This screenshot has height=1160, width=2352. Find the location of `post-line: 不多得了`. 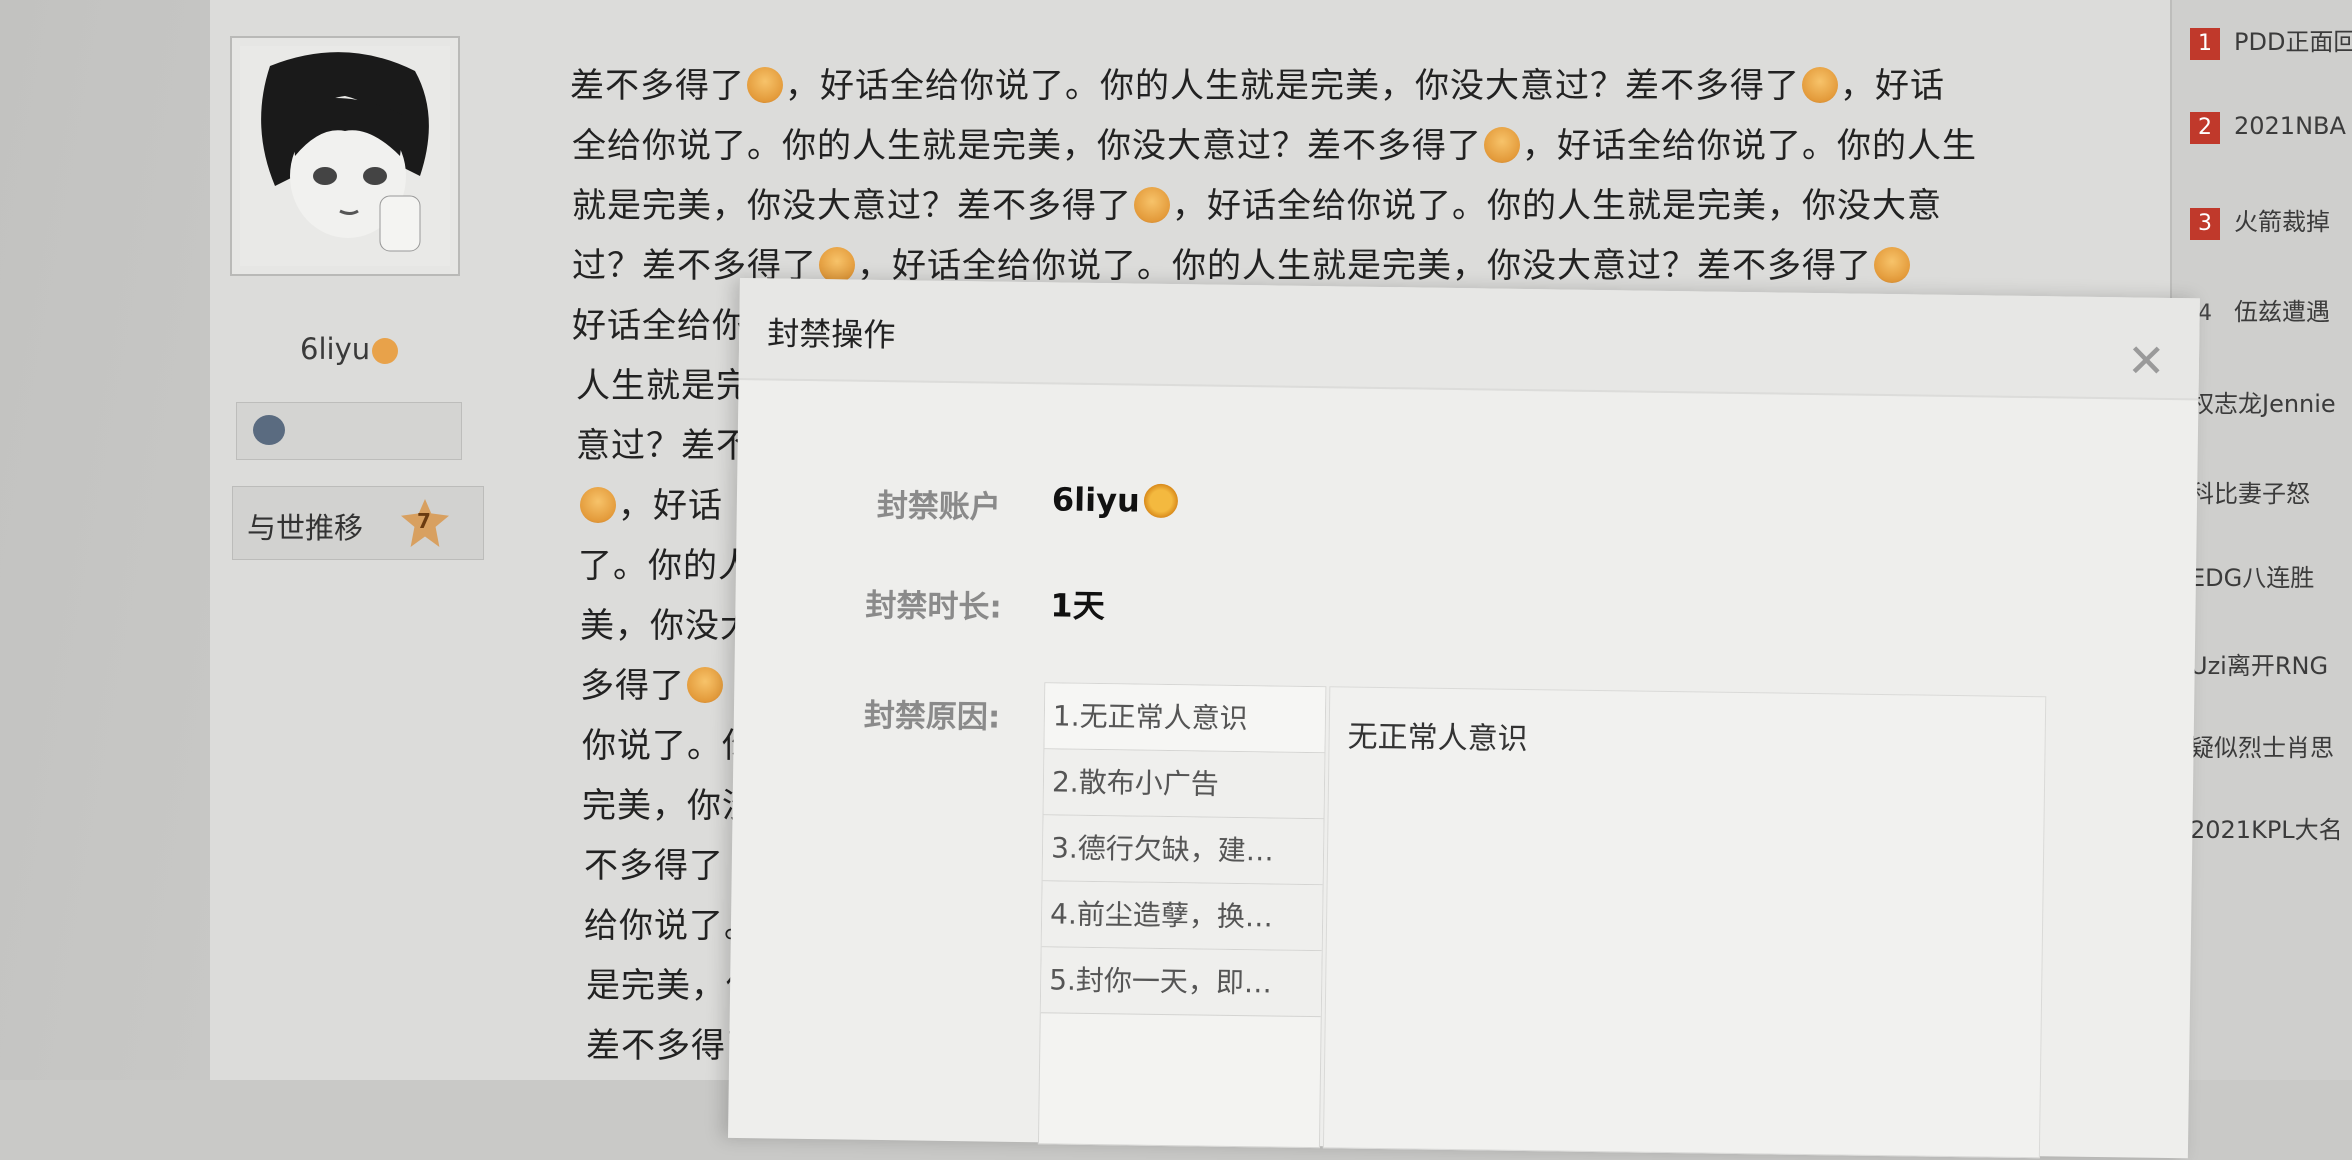

post-line: 不多得了 is located at coordinates (654, 862).